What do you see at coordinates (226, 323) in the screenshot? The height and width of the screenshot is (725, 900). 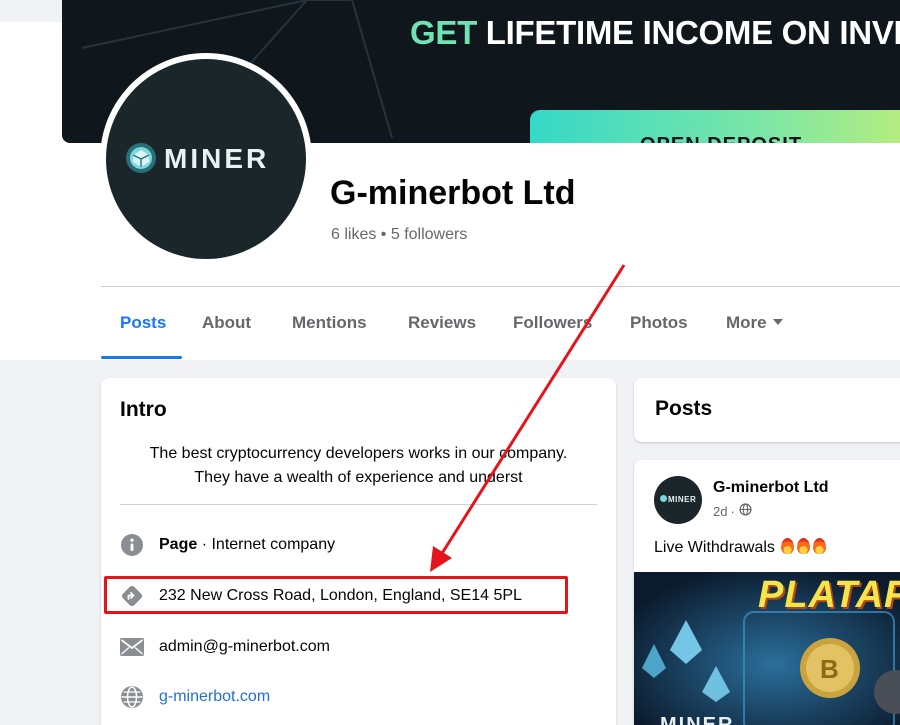 I see `tab-about: About` at bounding box center [226, 323].